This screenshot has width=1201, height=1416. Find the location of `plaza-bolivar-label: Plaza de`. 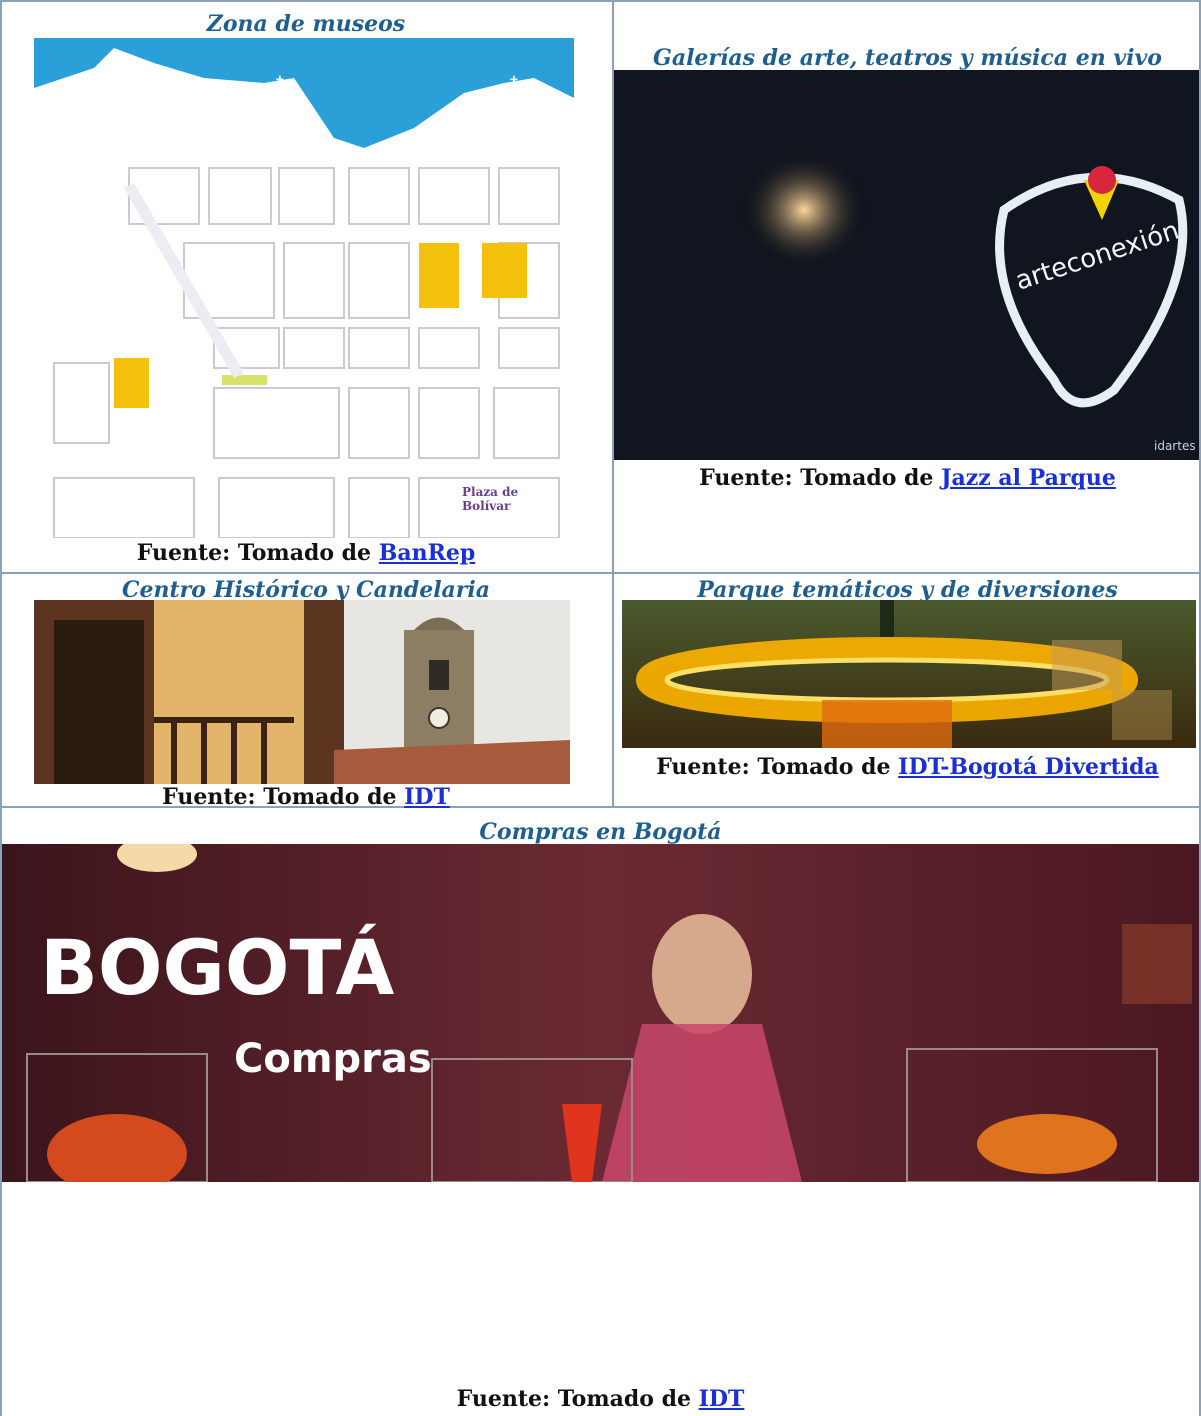

plaza-bolivar-label: Plaza de is located at coordinates (490, 492).